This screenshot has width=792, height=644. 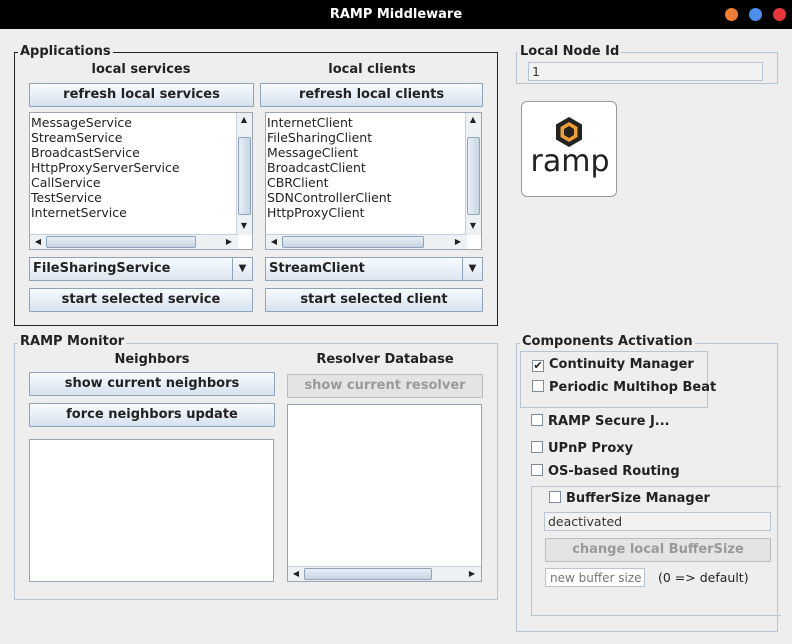 What do you see at coordinates (373, 122) in the screenshot?
I see `list-item: InternetClient` at bounding box center [373, 122].